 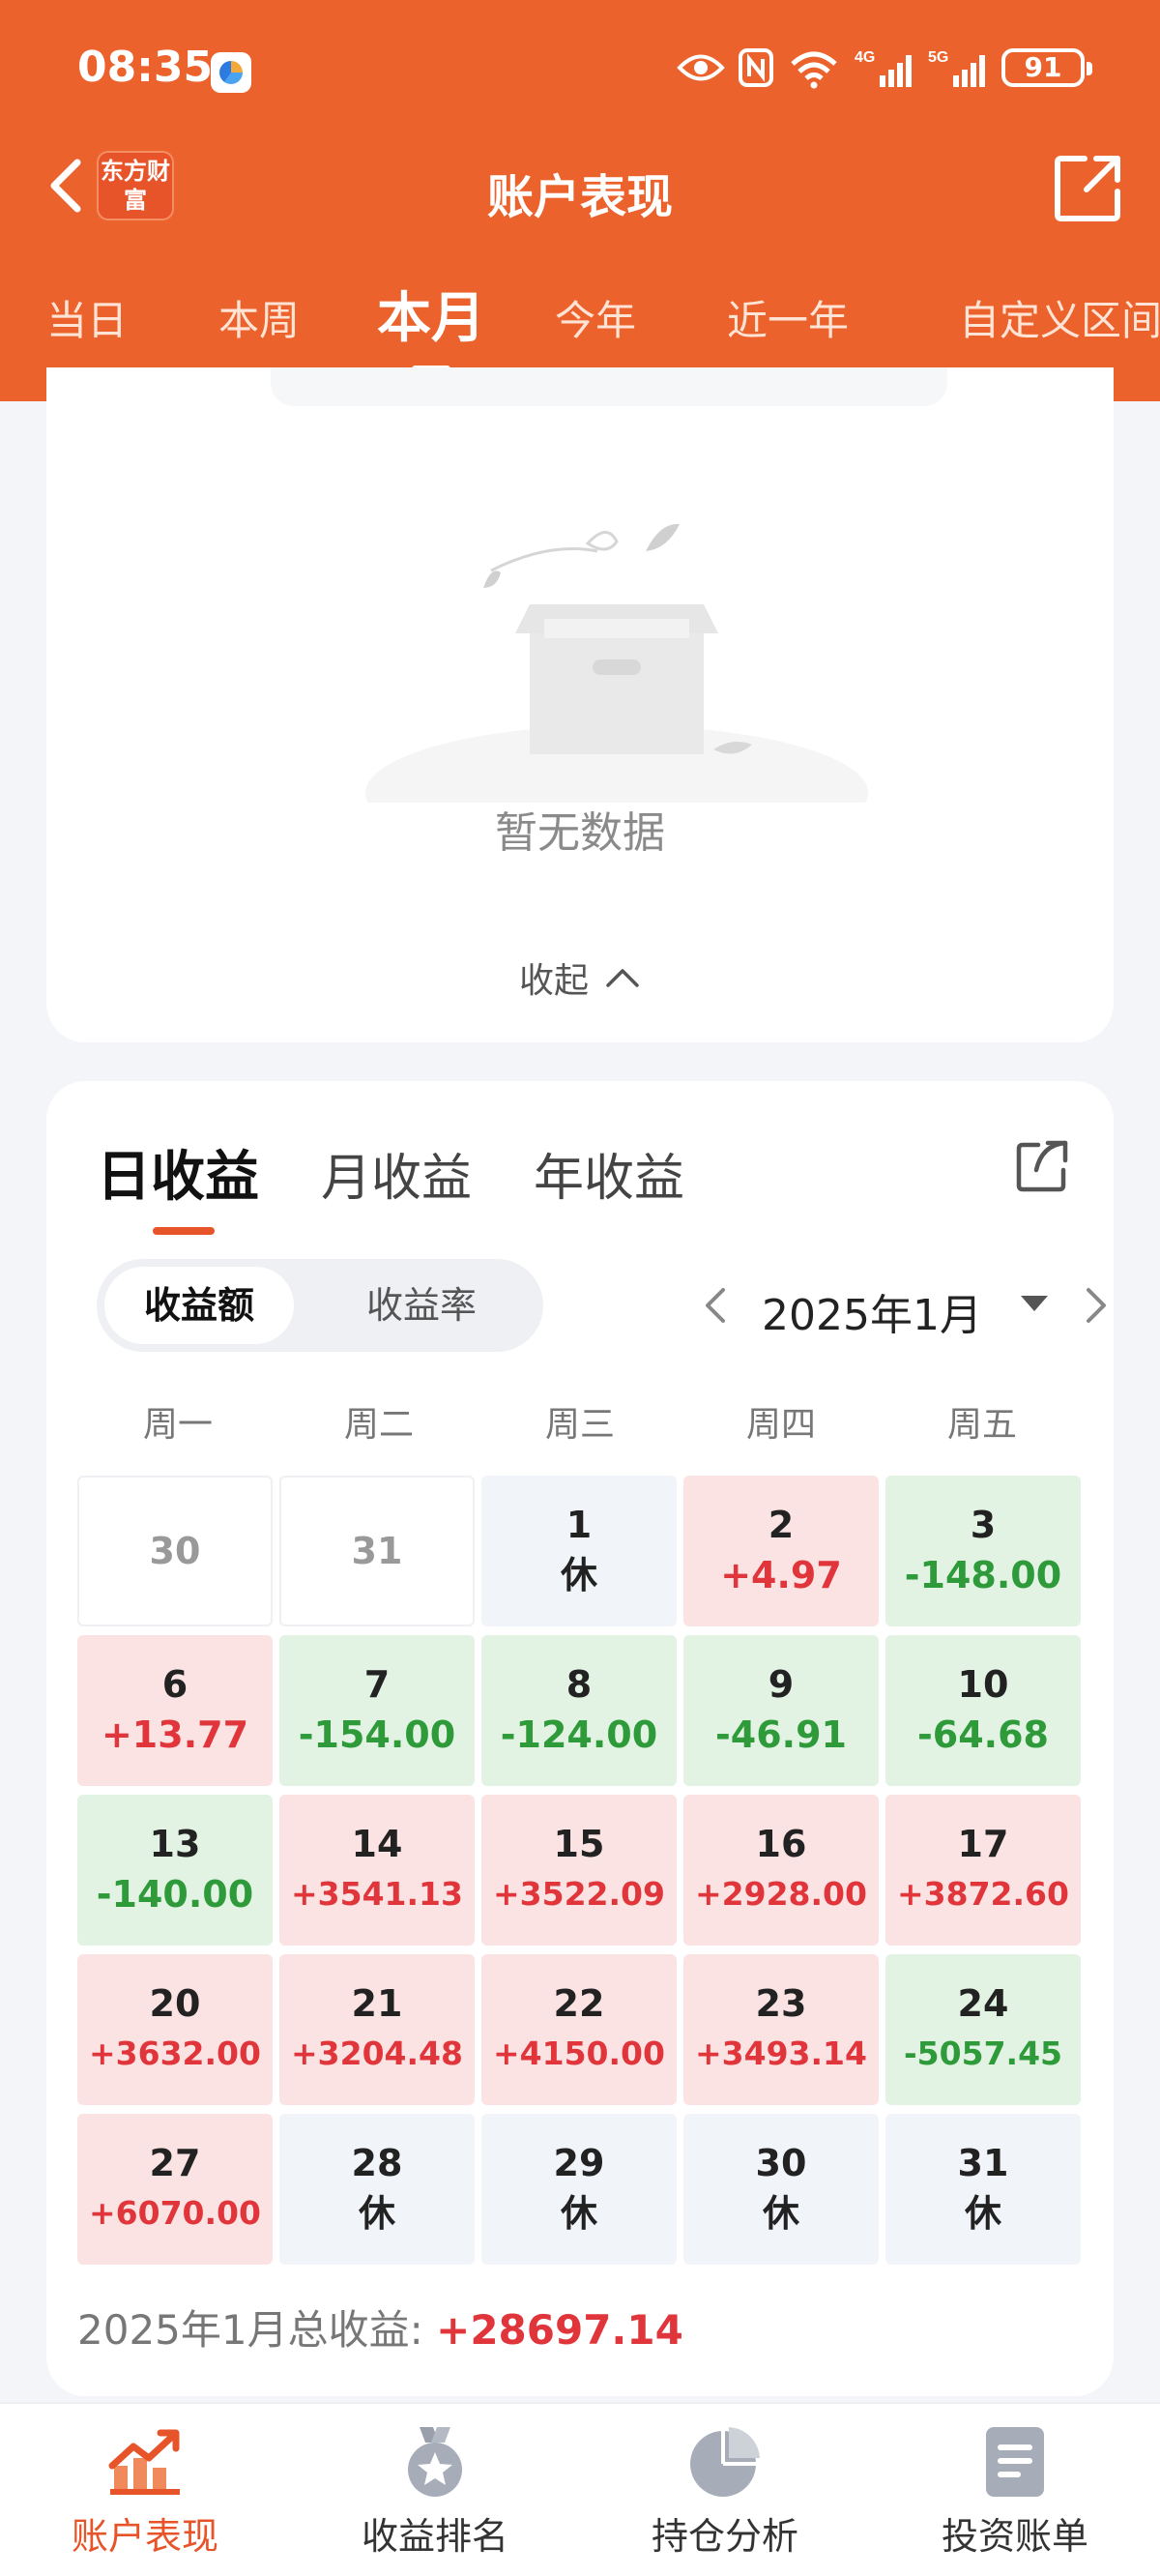 I want to click on toggle-profit-rate: 收益率, so click(x=421, y=1305).